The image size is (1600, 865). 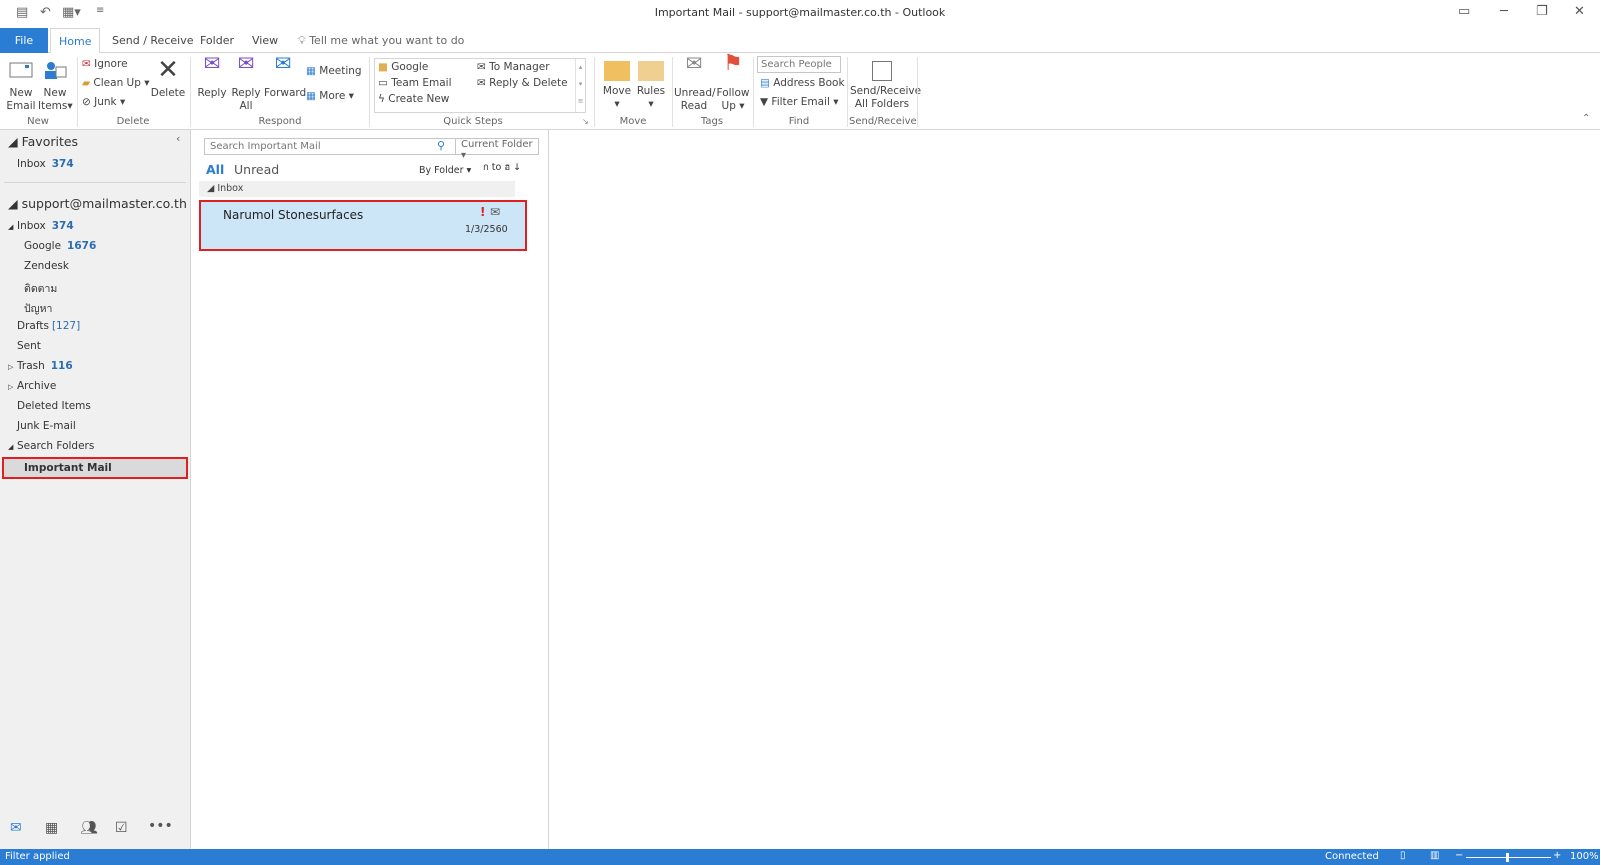 I want to click on folder-name: Zendesk, so click(x=46, y=266).